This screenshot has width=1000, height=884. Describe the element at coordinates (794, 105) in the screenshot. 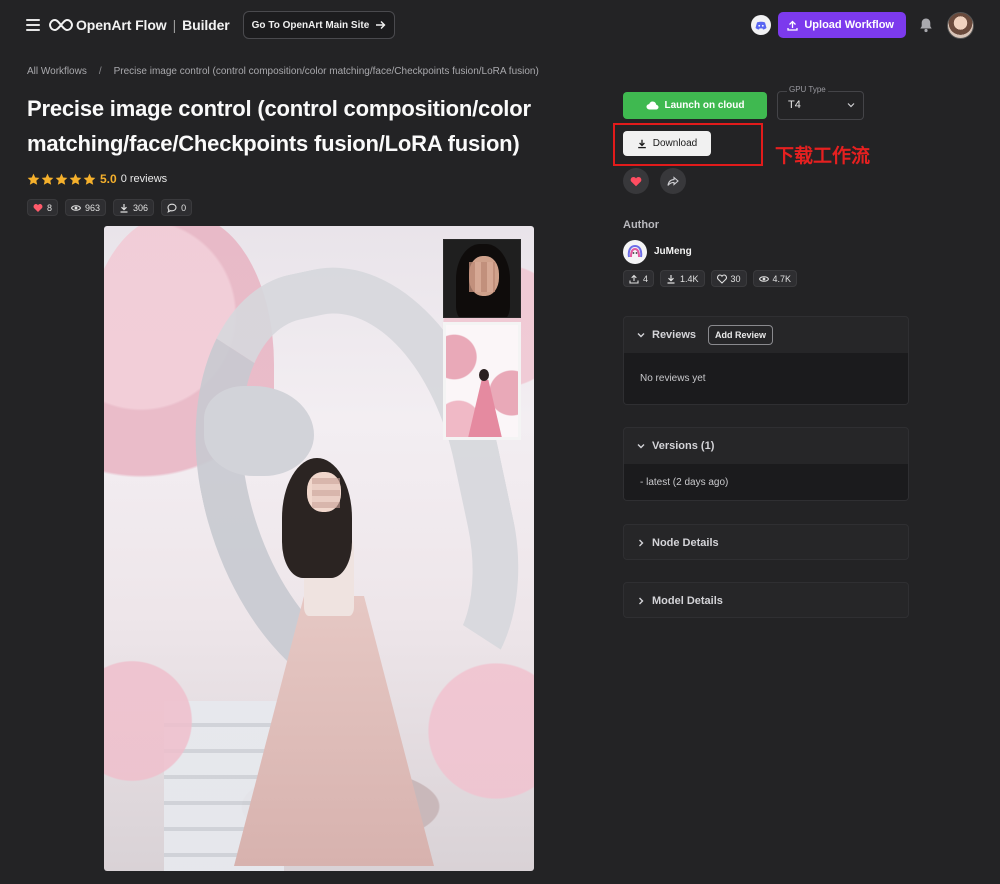

I see `gpu-type-value: T4` at that location.